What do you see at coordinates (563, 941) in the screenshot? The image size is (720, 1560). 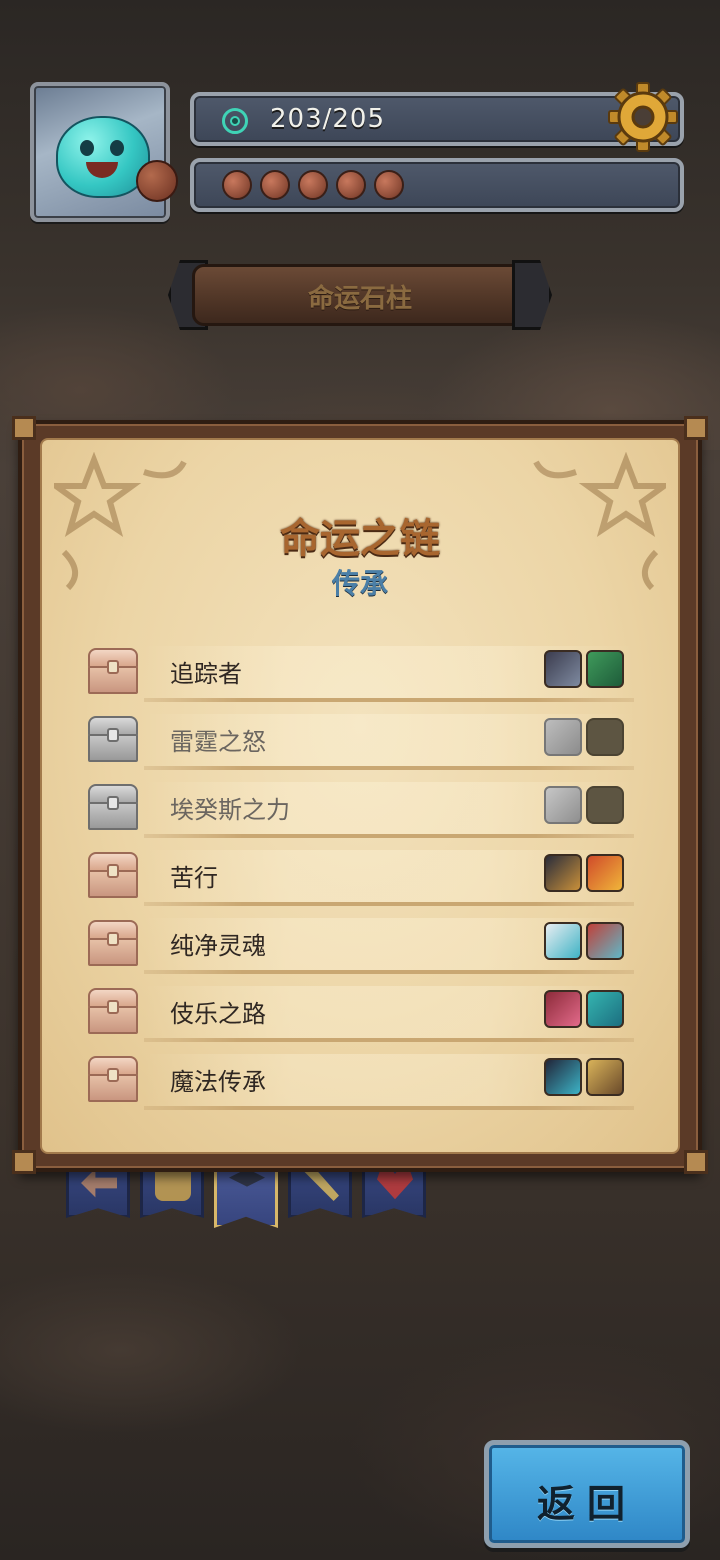 I see `ghost-hero-icon` at bounding box center [563, 941].